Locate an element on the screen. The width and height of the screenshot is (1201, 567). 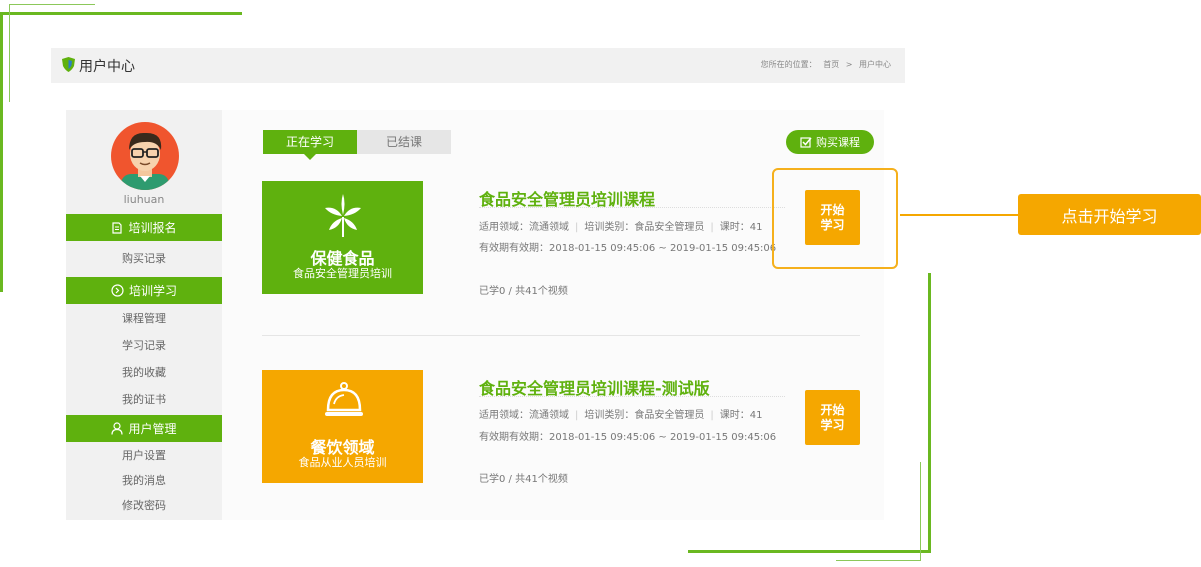
page-title: 用户中心 is located at coordinates (107, 67).